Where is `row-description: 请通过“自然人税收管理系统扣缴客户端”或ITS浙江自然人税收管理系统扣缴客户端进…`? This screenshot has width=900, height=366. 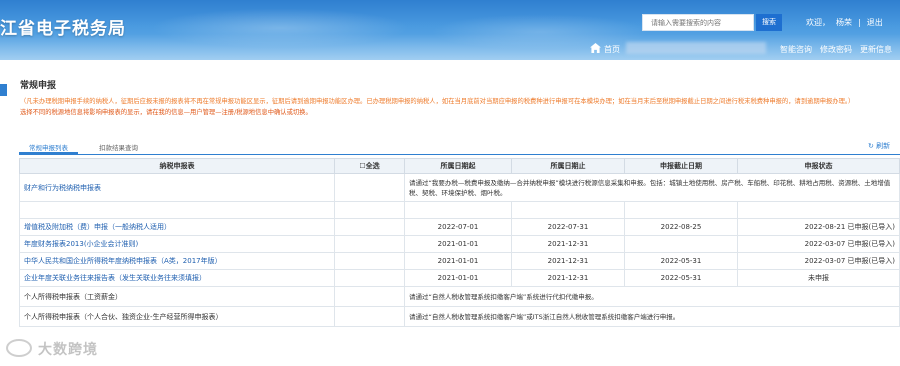 row-description: 请通过“自然人税收管理系统扣缴客户端”或ITS浙江自然人税收管理系统扣缴客户端进… is located at coordinates (652, 316).